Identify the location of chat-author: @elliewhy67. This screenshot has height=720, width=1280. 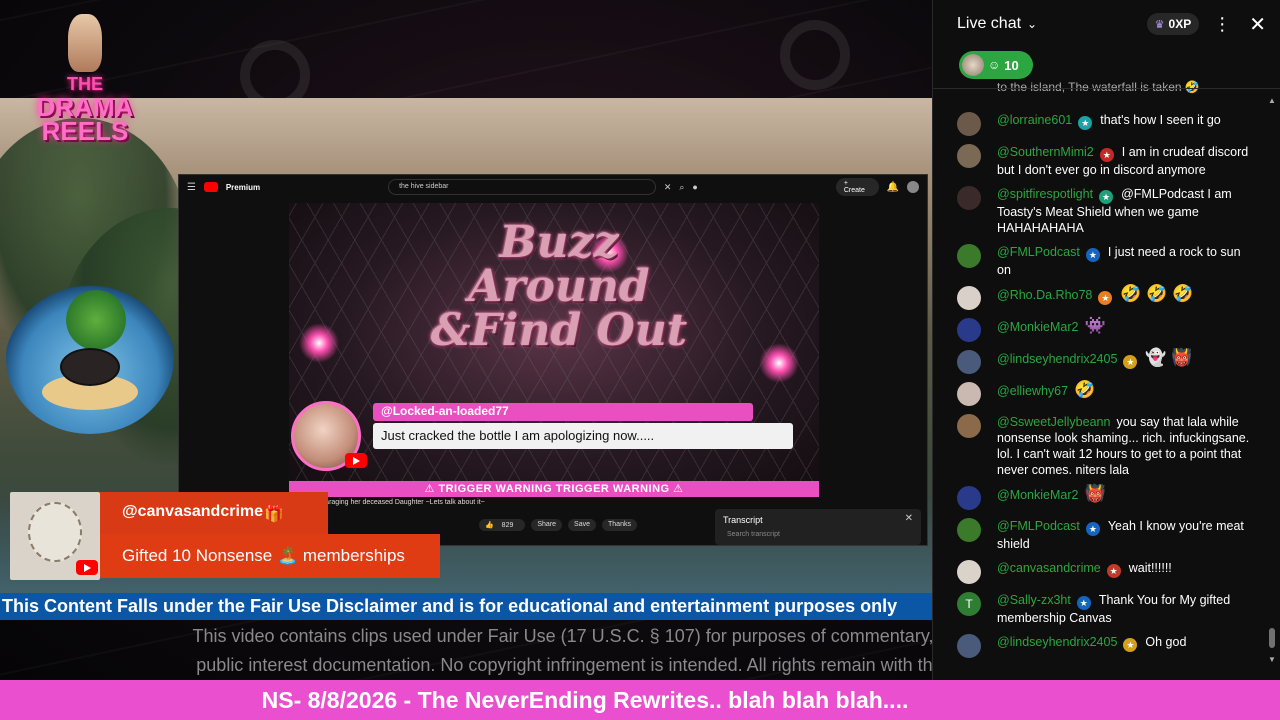
(1032, 391).